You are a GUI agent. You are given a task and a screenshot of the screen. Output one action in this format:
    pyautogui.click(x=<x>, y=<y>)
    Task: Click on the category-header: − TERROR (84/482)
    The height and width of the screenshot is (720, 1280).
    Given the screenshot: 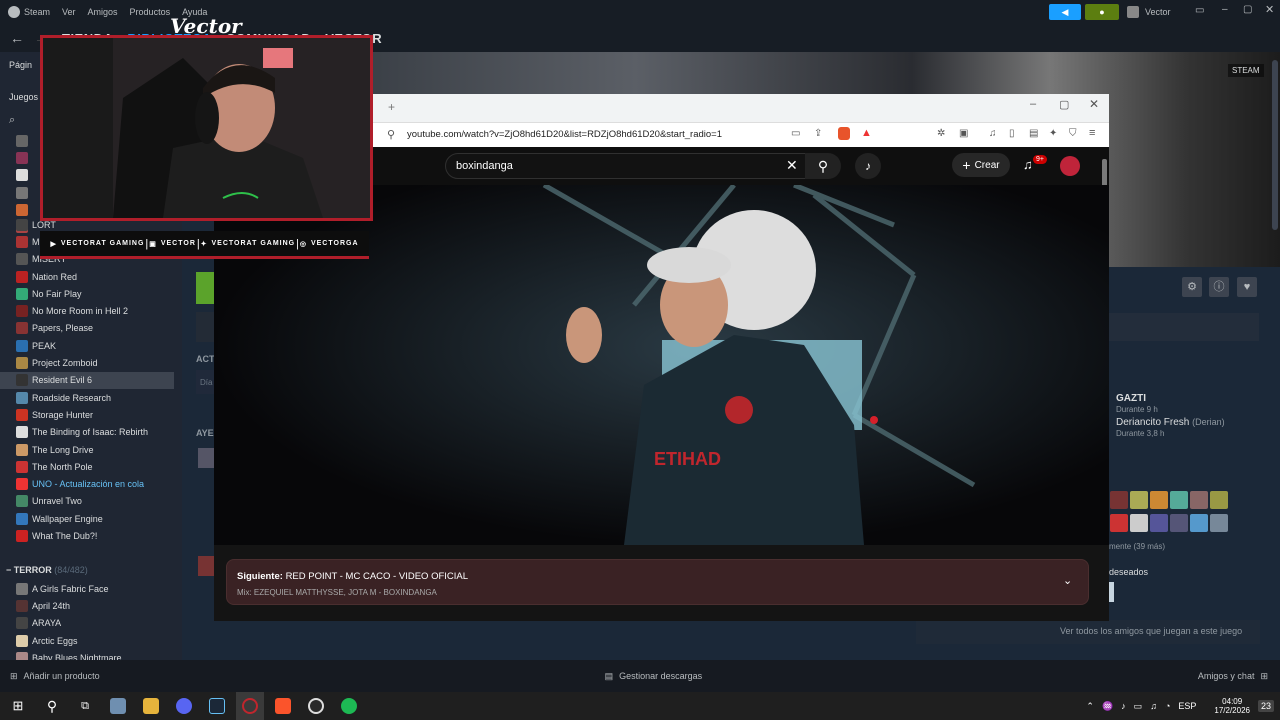 What is the action you would take?
    pyautogui.click(x=47, y=570)
    